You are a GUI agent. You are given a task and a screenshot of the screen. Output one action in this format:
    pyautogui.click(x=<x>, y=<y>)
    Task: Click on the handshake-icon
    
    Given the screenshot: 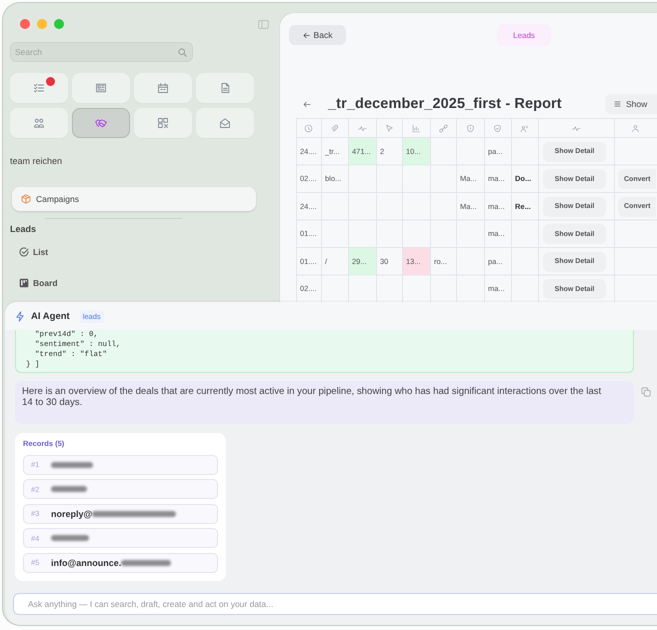 What is the action you would take?
    pyautogui.click(x=101, y=123)
    